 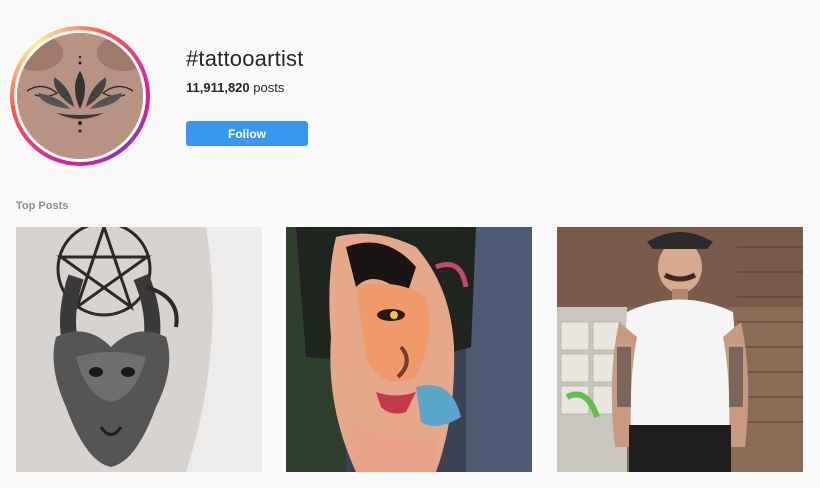 I want to click on avatar-frame, so click(x=80, y=96).